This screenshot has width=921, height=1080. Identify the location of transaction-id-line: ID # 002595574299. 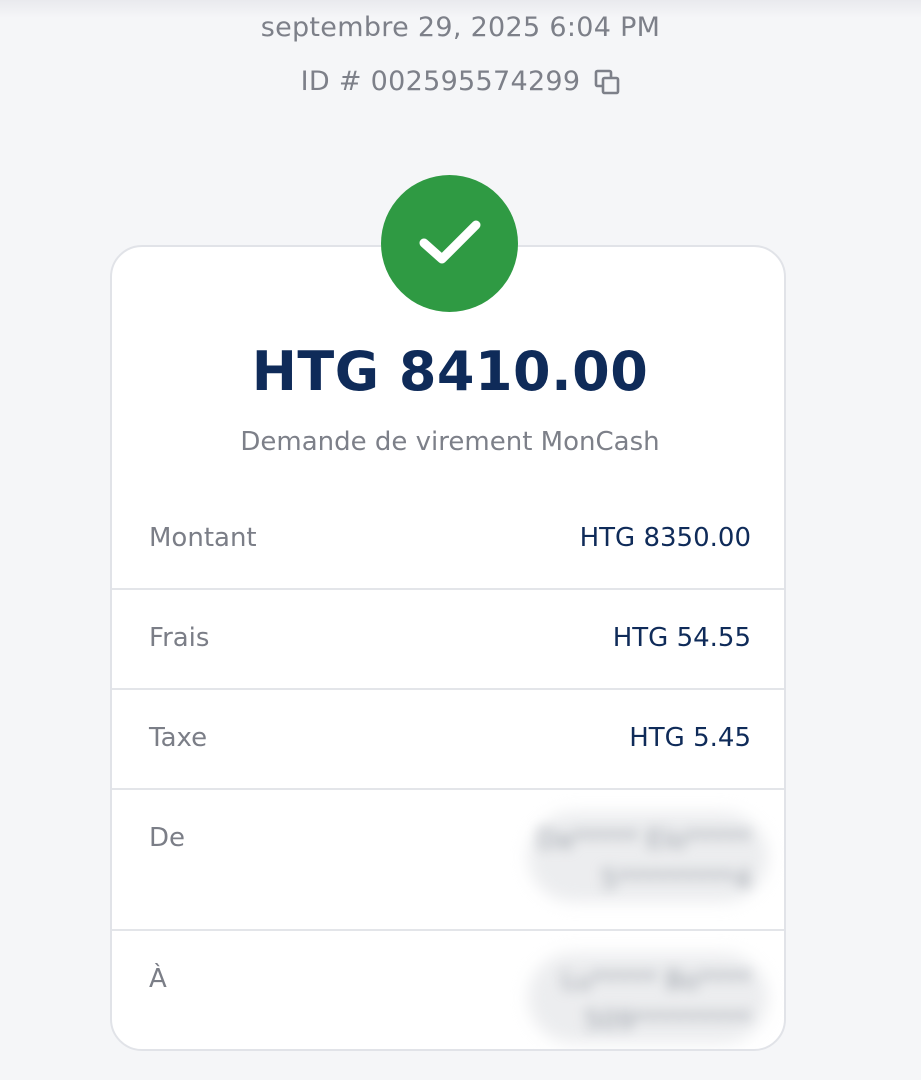
(460, 81).